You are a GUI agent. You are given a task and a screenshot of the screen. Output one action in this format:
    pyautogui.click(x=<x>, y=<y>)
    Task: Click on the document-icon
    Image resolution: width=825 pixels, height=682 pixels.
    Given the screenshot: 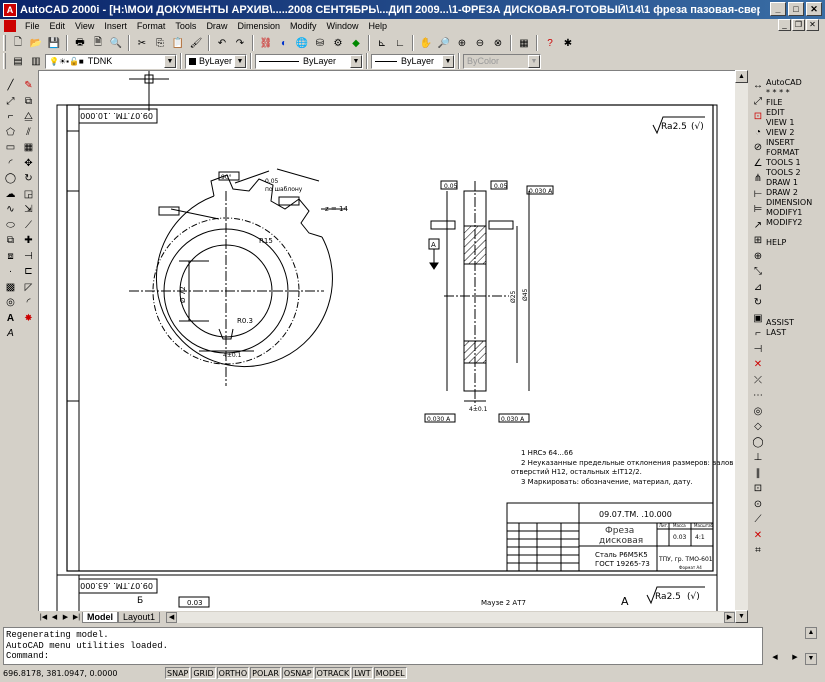 What is the action you would take?
    pyautogui.click(x=10, y=26)
    